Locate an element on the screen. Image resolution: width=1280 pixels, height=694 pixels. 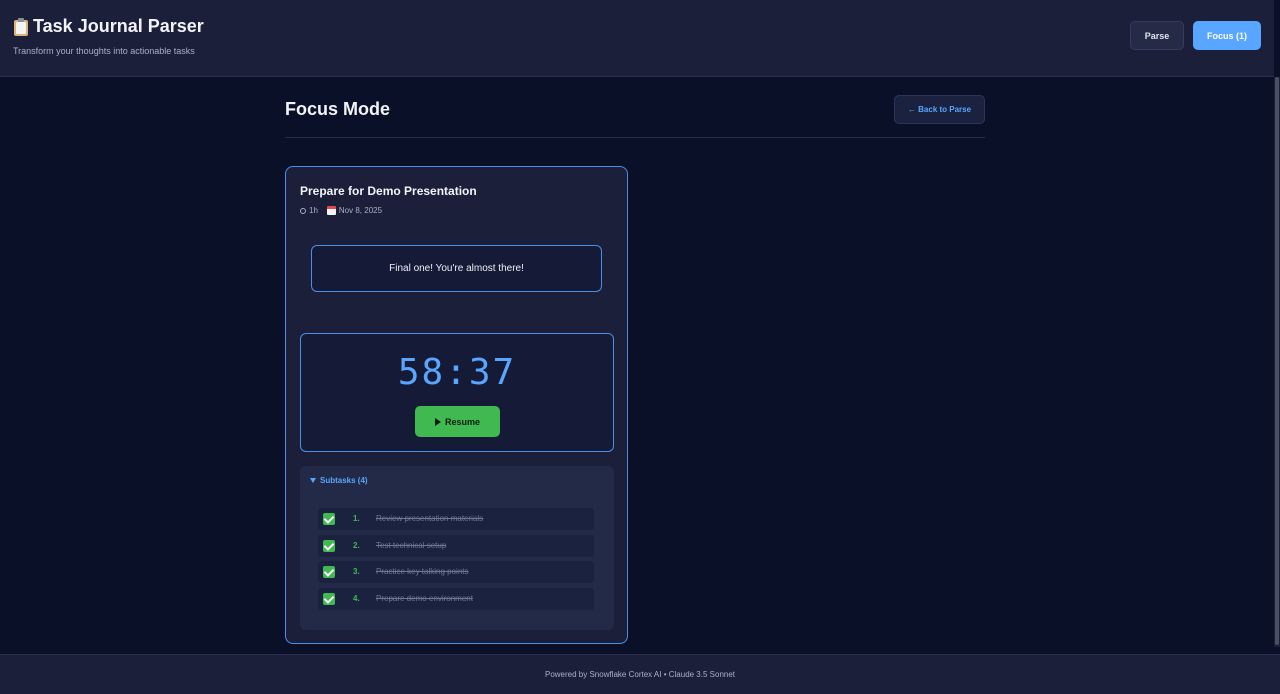
task-date: Nov 8, 2025 is located at coordinates (360, 210).